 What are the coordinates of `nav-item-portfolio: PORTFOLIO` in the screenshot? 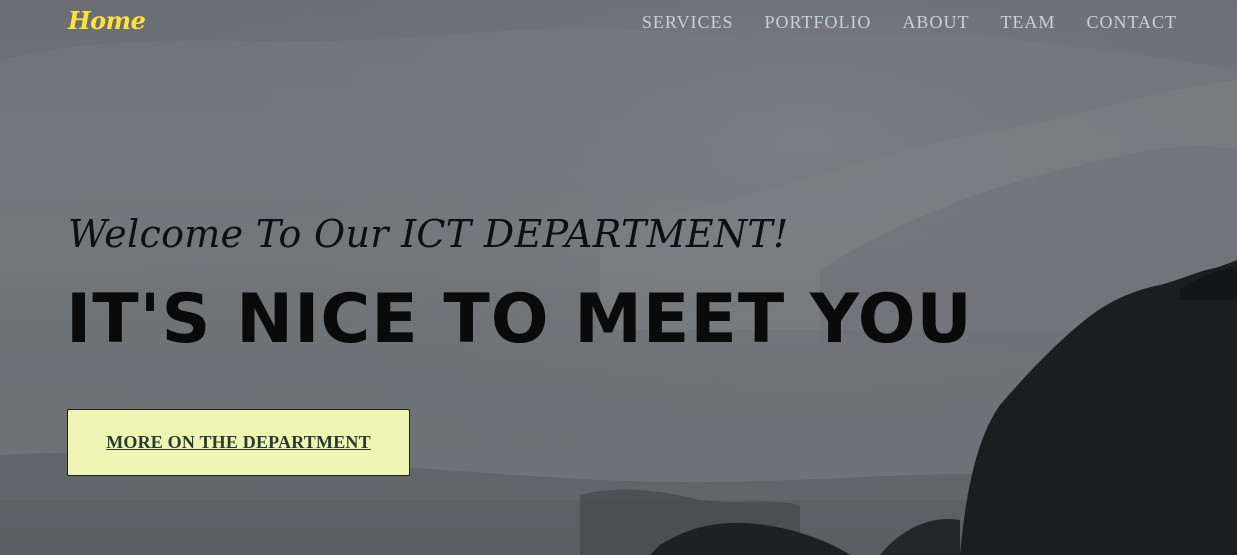 It's located at (818, 22).